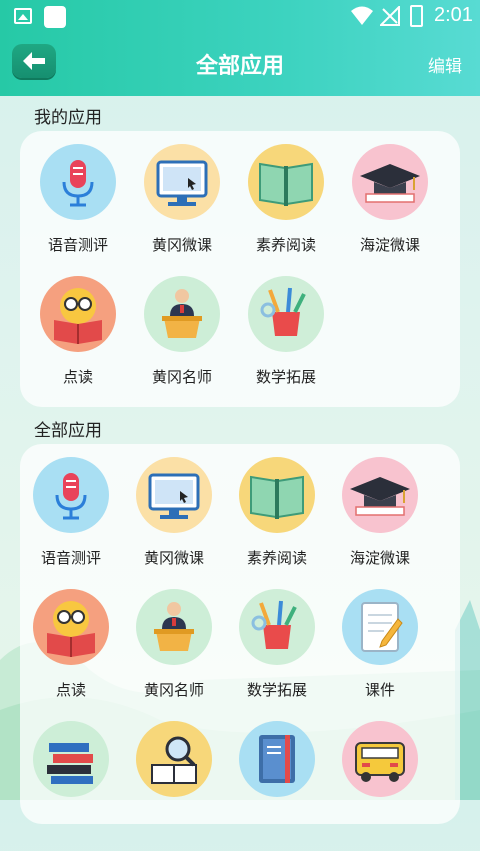 This screenshot has height=851, width=480. I want to click on school-bus-icon, so click(380, 762).